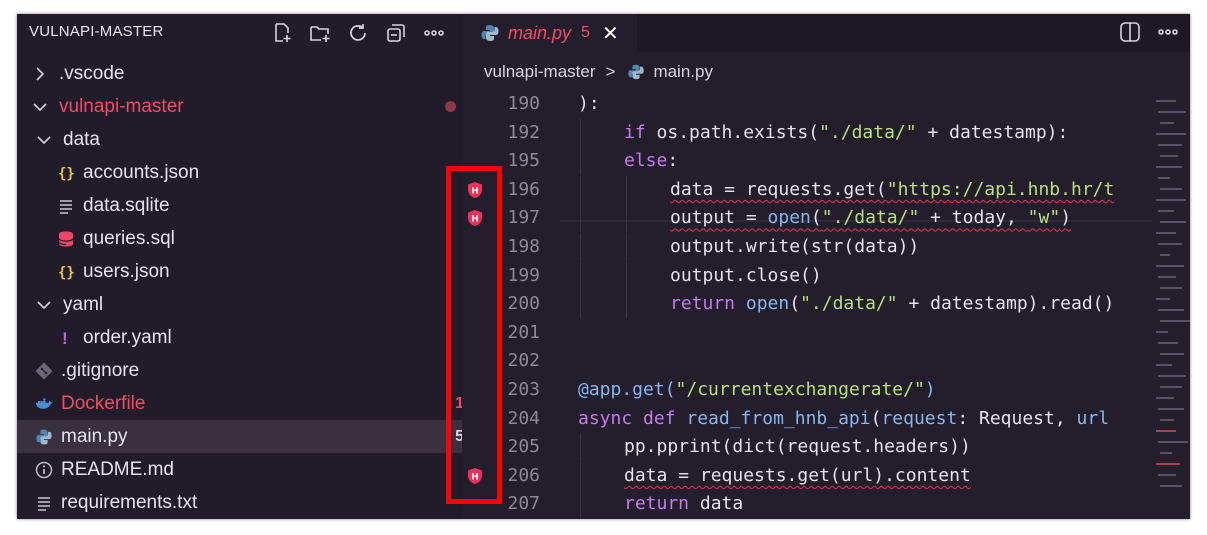 The image size is (1207, 535). Describe the element at coordinates (126, 271) in the screenshot. I see `tree-item-label: users.json` at that location.